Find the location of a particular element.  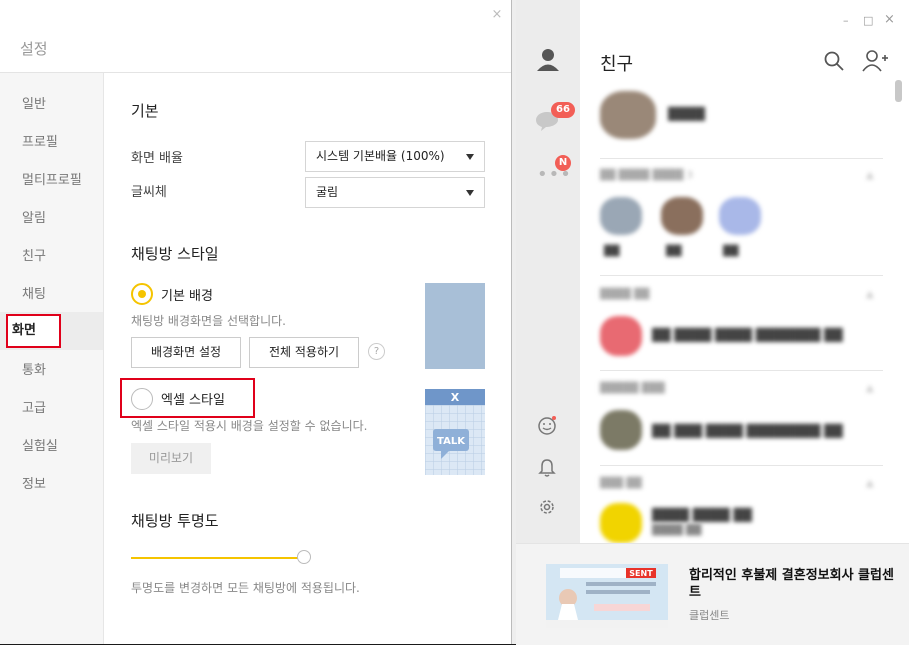

sidebar-item-advanced: 고급 is located at coordinates (34, 406).